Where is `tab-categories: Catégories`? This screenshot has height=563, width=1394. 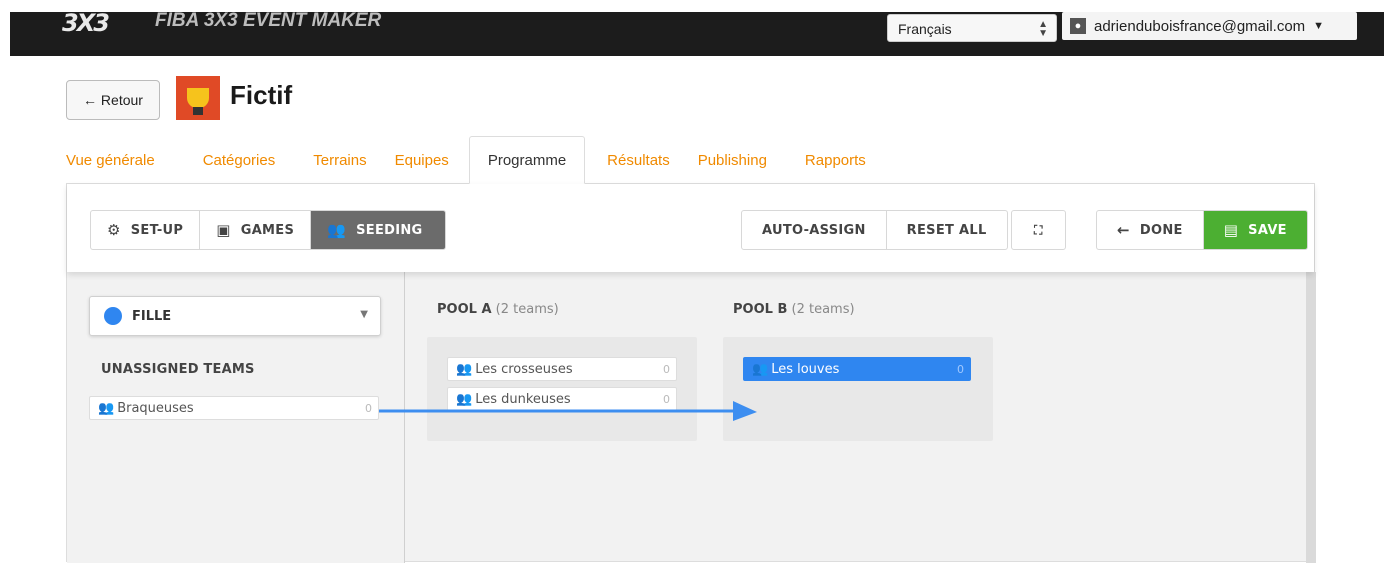 tab-categories: Catégories is located at coordinates (239, 160).